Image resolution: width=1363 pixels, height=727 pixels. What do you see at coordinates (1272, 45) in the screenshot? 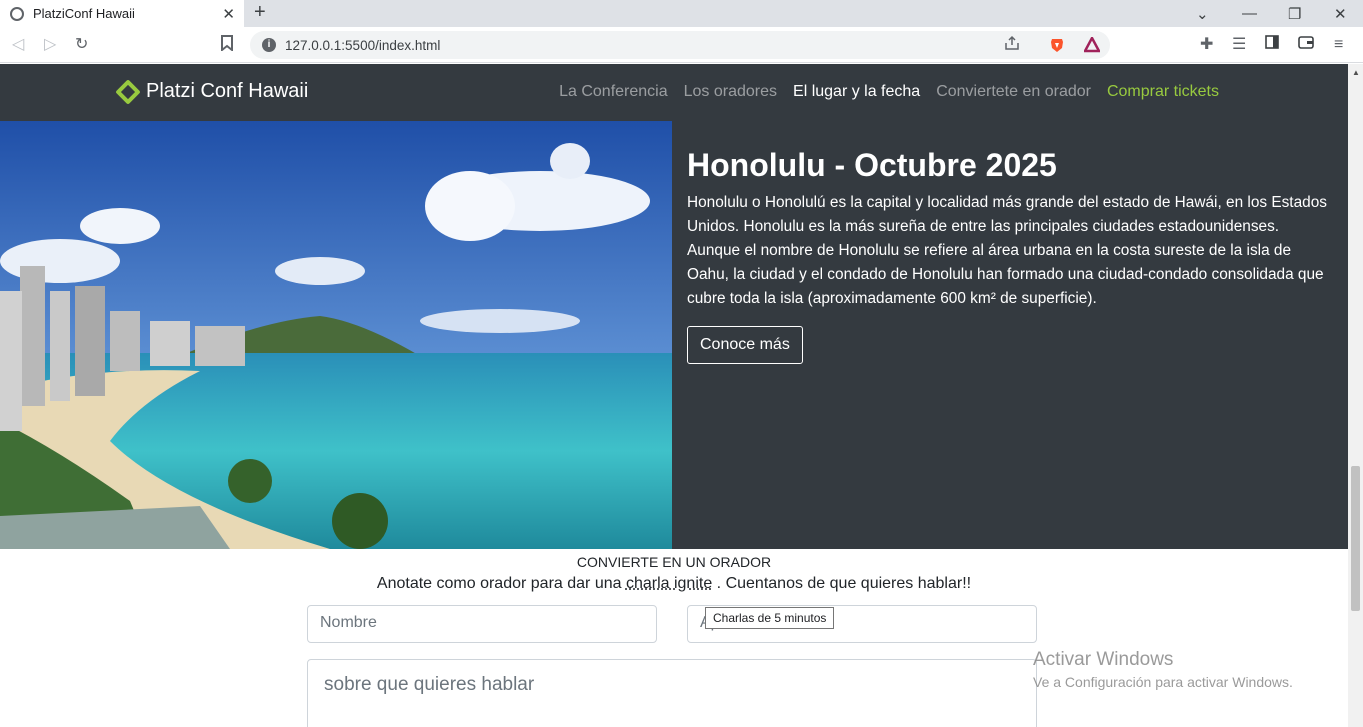
I see `sidebar-icon` at bounding box center [1272, 45].